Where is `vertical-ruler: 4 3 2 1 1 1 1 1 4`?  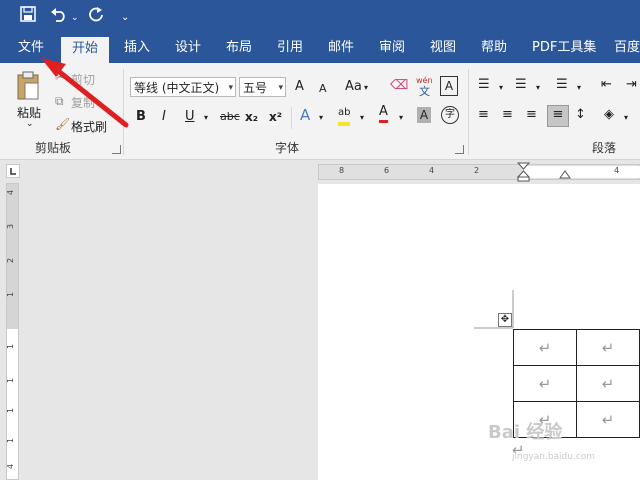 vertical-ruler: 4 3 2 1 1 1 1 1 4 is located at coordinates (12, 331).